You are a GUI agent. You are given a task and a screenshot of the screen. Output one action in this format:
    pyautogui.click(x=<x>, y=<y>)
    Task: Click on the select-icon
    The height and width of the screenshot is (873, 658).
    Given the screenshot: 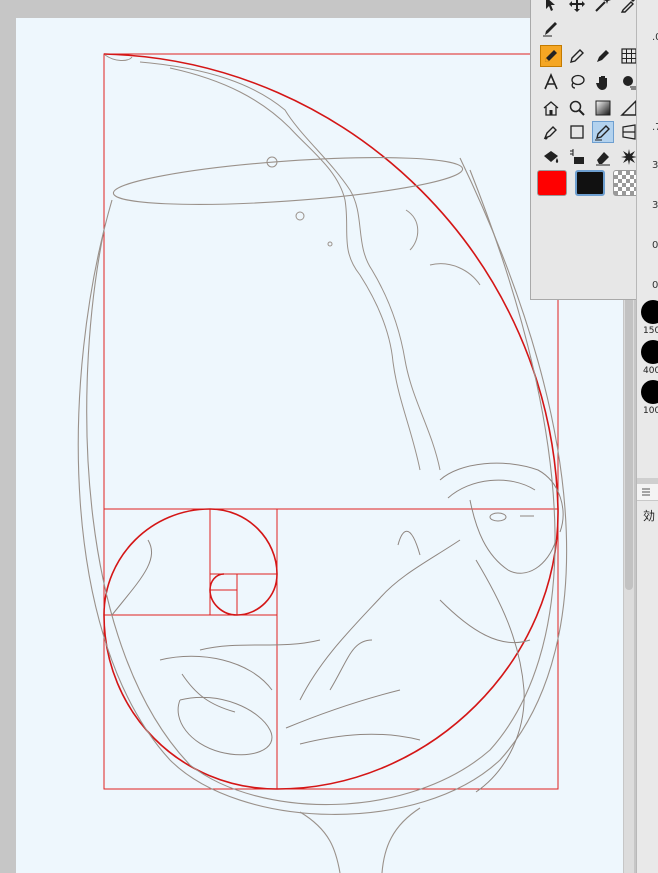 What is the action you would take?
    pyautogui.click(x=551, y=7)
    